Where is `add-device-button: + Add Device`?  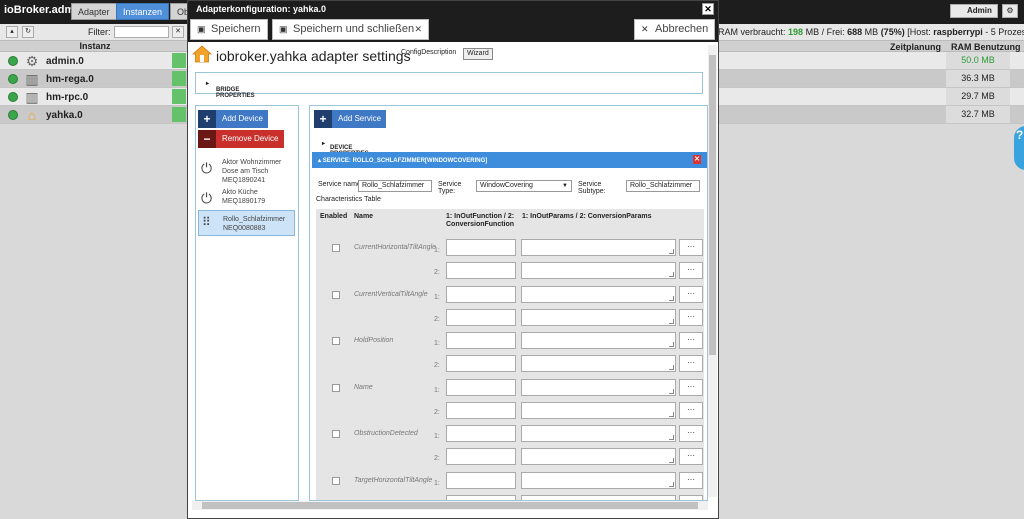 add-device-button: + Add Device is located at coordinates (233, 119).